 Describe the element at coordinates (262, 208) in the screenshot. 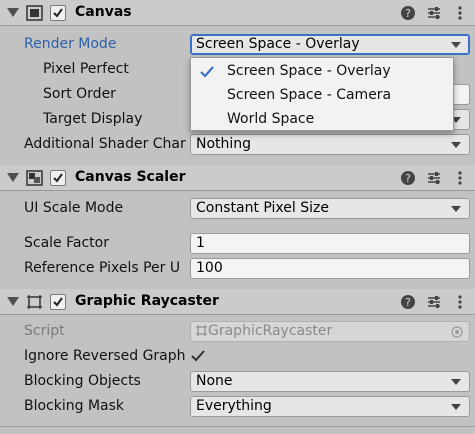

I see `ui-scale-mode-value: Constant Pixel Size` at that location.